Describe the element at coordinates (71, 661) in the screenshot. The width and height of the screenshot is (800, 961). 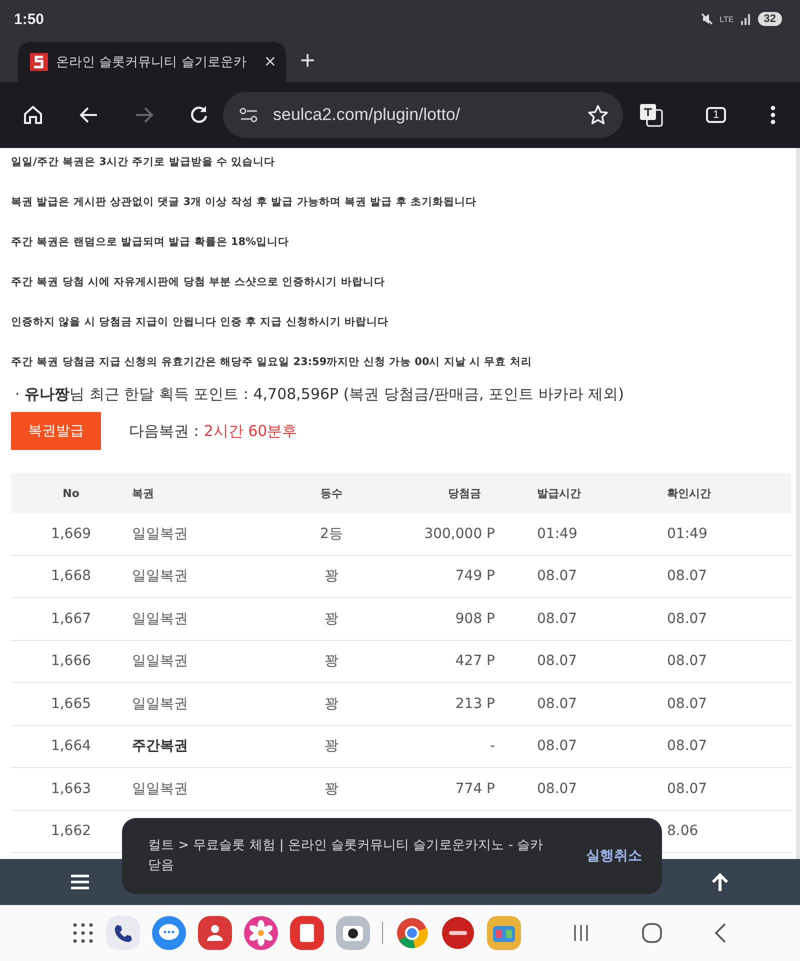
I see `table-cell: 1,666` at that location.